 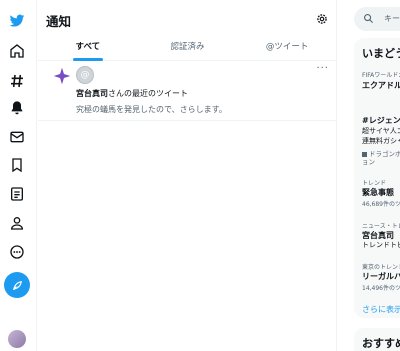 I want to click on messages-button, so click(x=17, y=137).